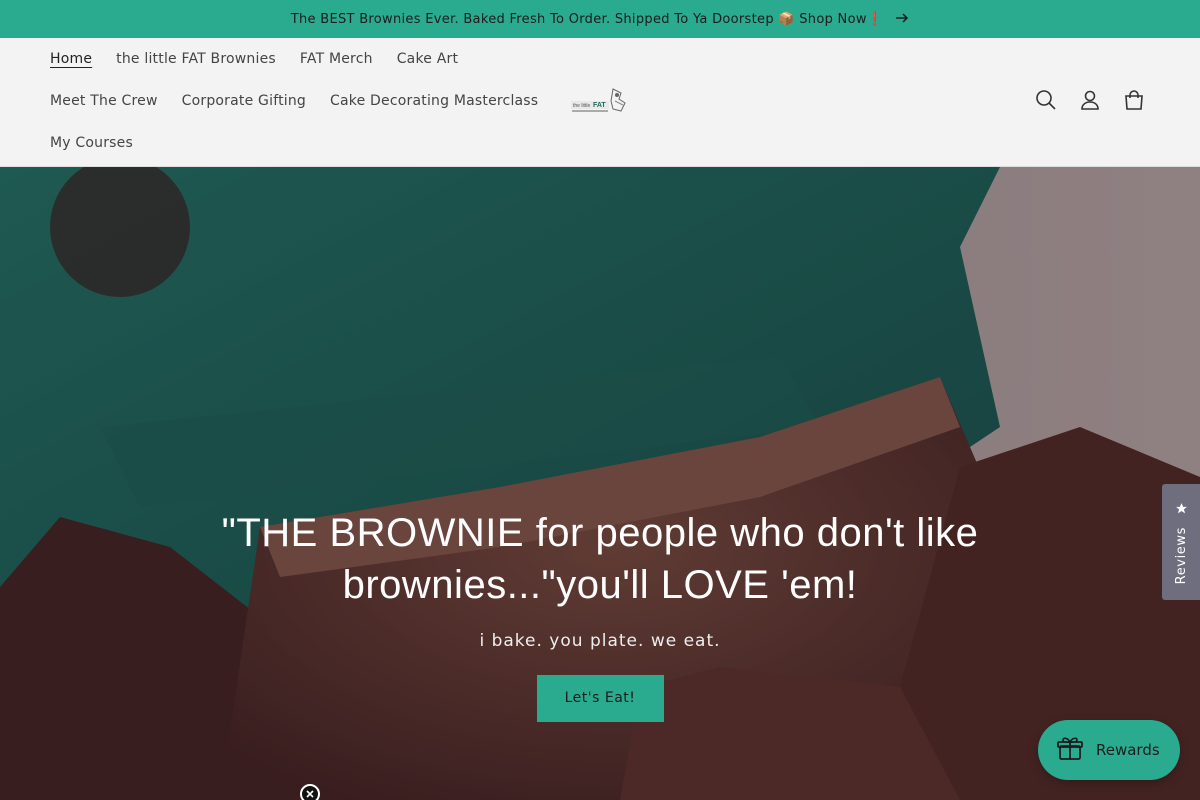  I want to click on nav-link-little-fat-brownies: the little FAT Brownies, so click(196, 59).